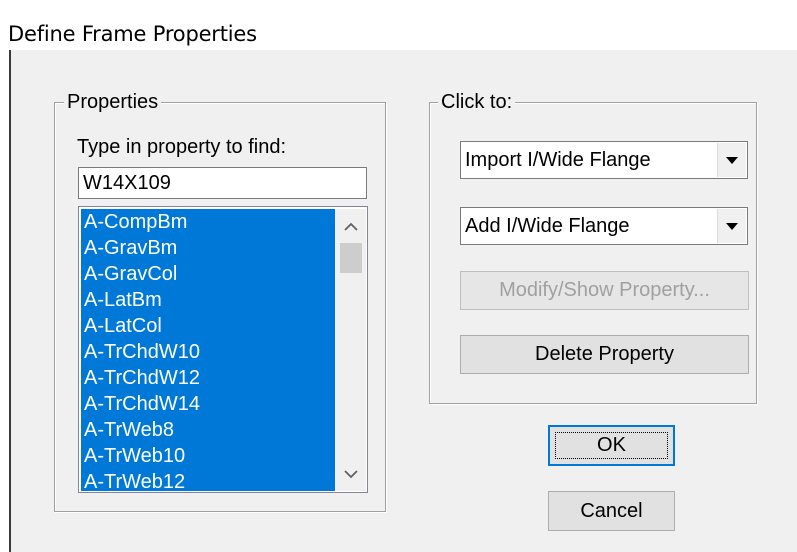 The height and width of the screenshot is (552, 797). Describe the element at coordinates (208, 300) in the screenshot. I see `list-item: A-LatBm` at that location.